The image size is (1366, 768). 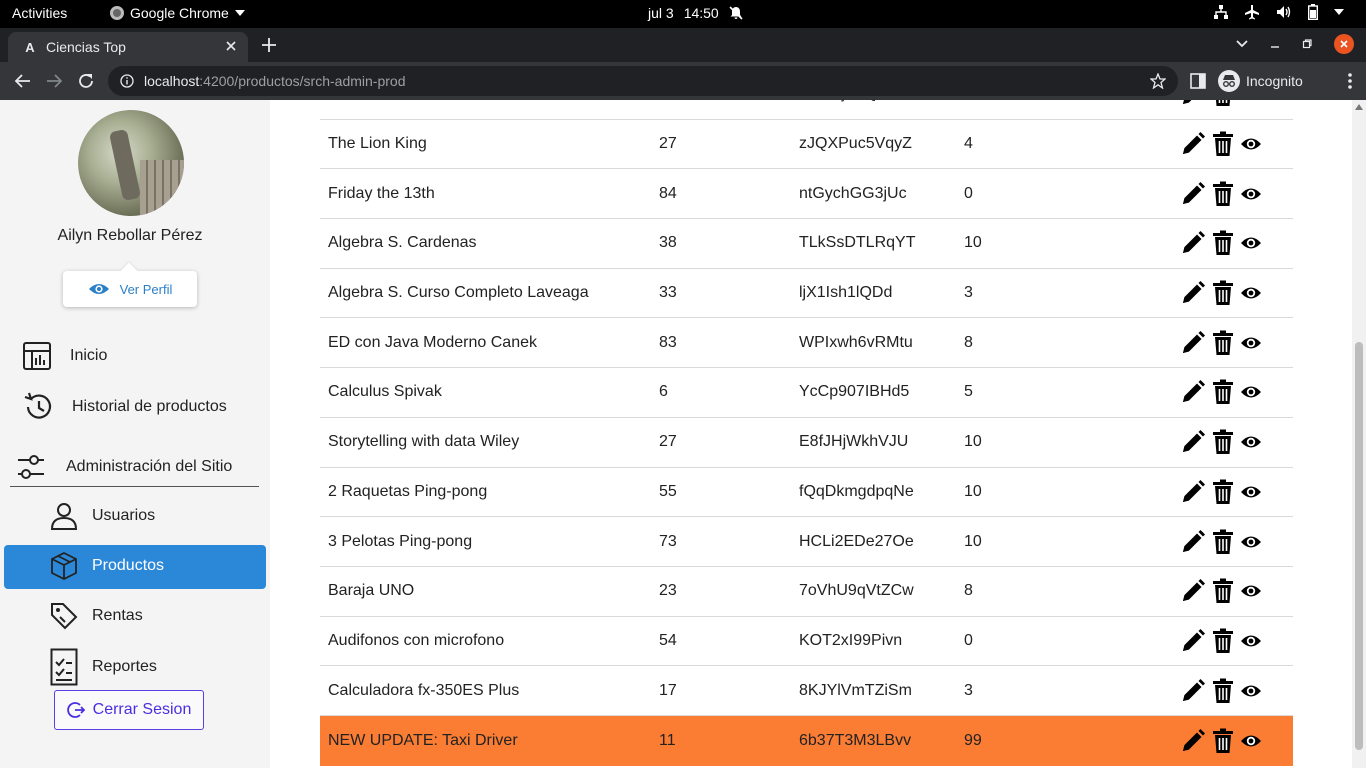 I want to click on admin-section-header: Administración del Sitio, so click(x=124, y=467).